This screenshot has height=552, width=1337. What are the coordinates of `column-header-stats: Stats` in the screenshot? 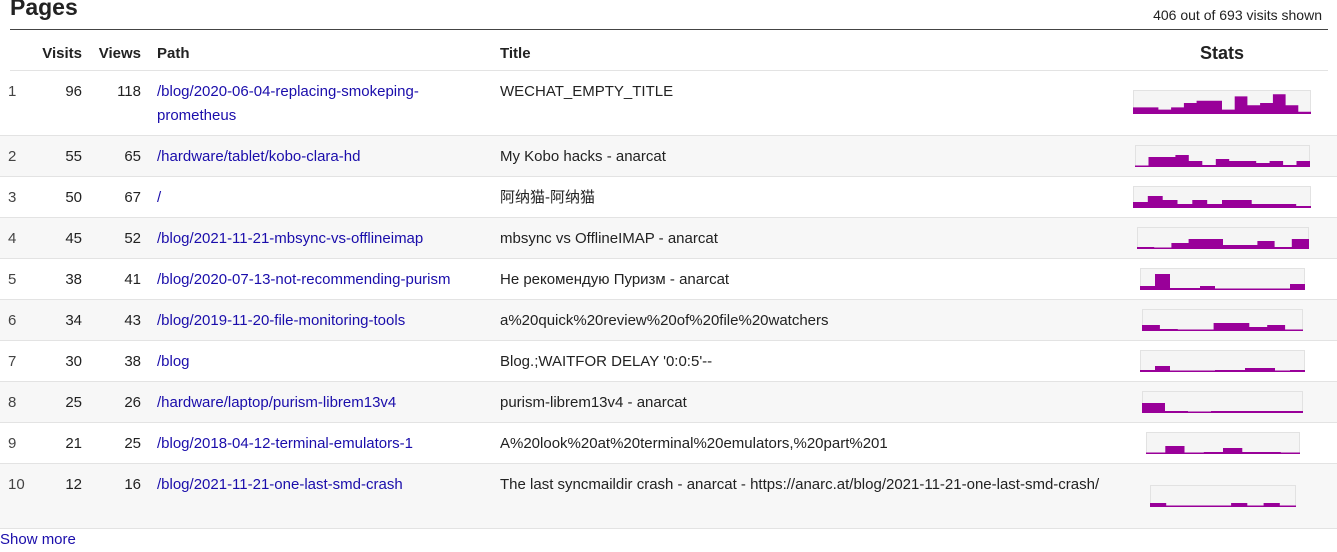 It's located at (1221, 53).